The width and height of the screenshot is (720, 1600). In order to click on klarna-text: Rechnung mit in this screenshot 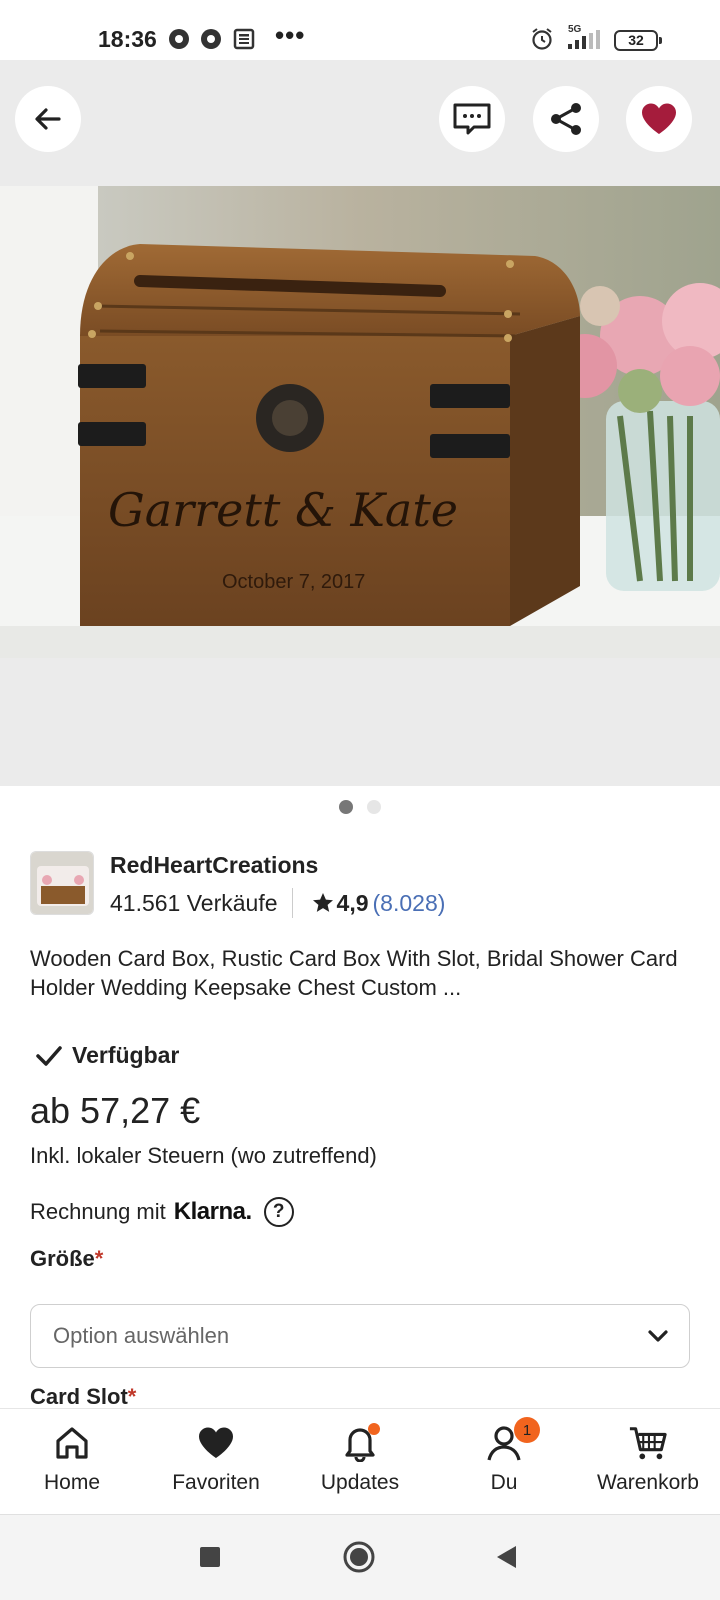, I will do `click(98, 1211)`.